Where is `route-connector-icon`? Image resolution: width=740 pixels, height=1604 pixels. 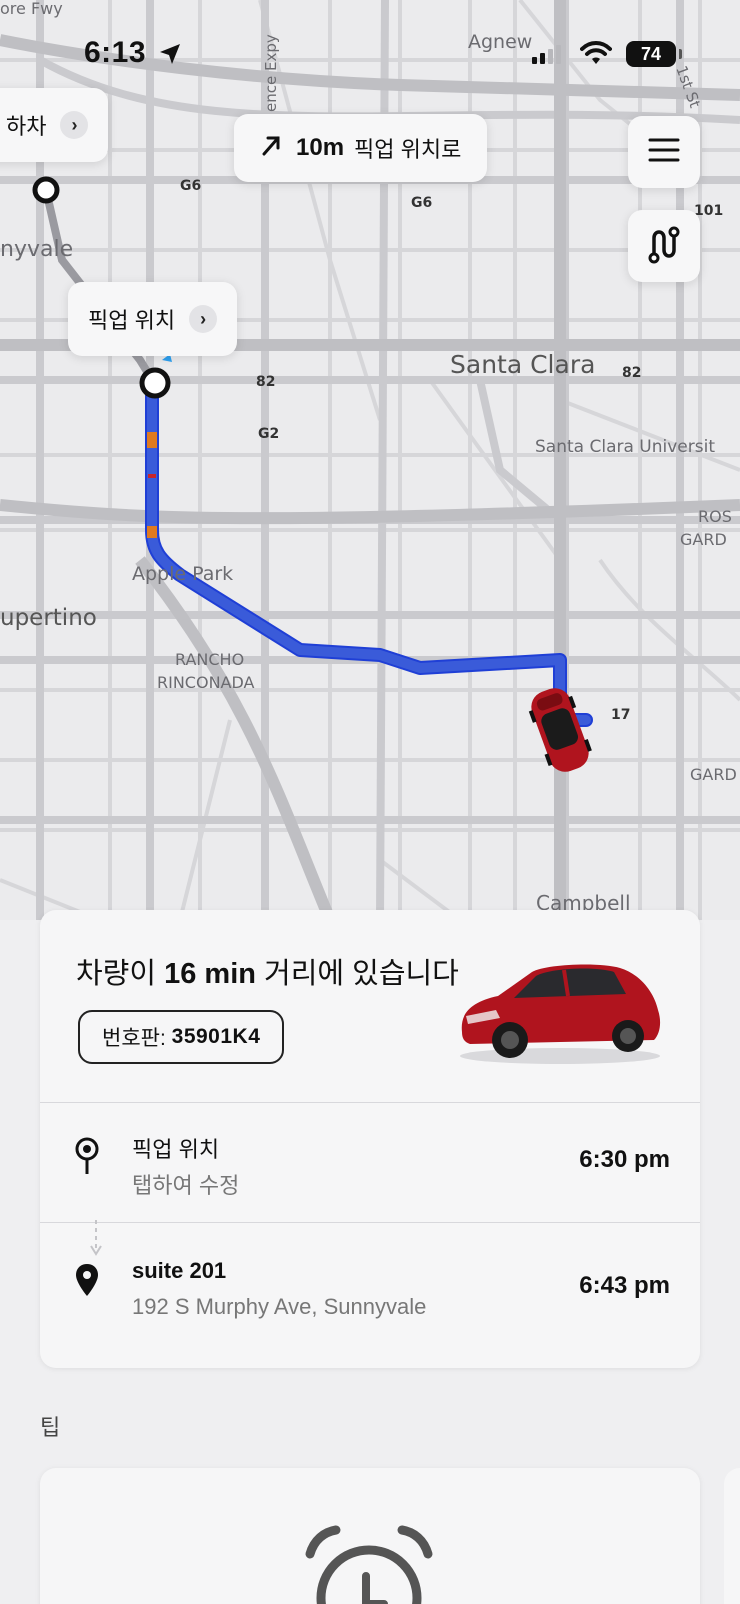
route-connector-icon is located at coordinates (96, 1240).